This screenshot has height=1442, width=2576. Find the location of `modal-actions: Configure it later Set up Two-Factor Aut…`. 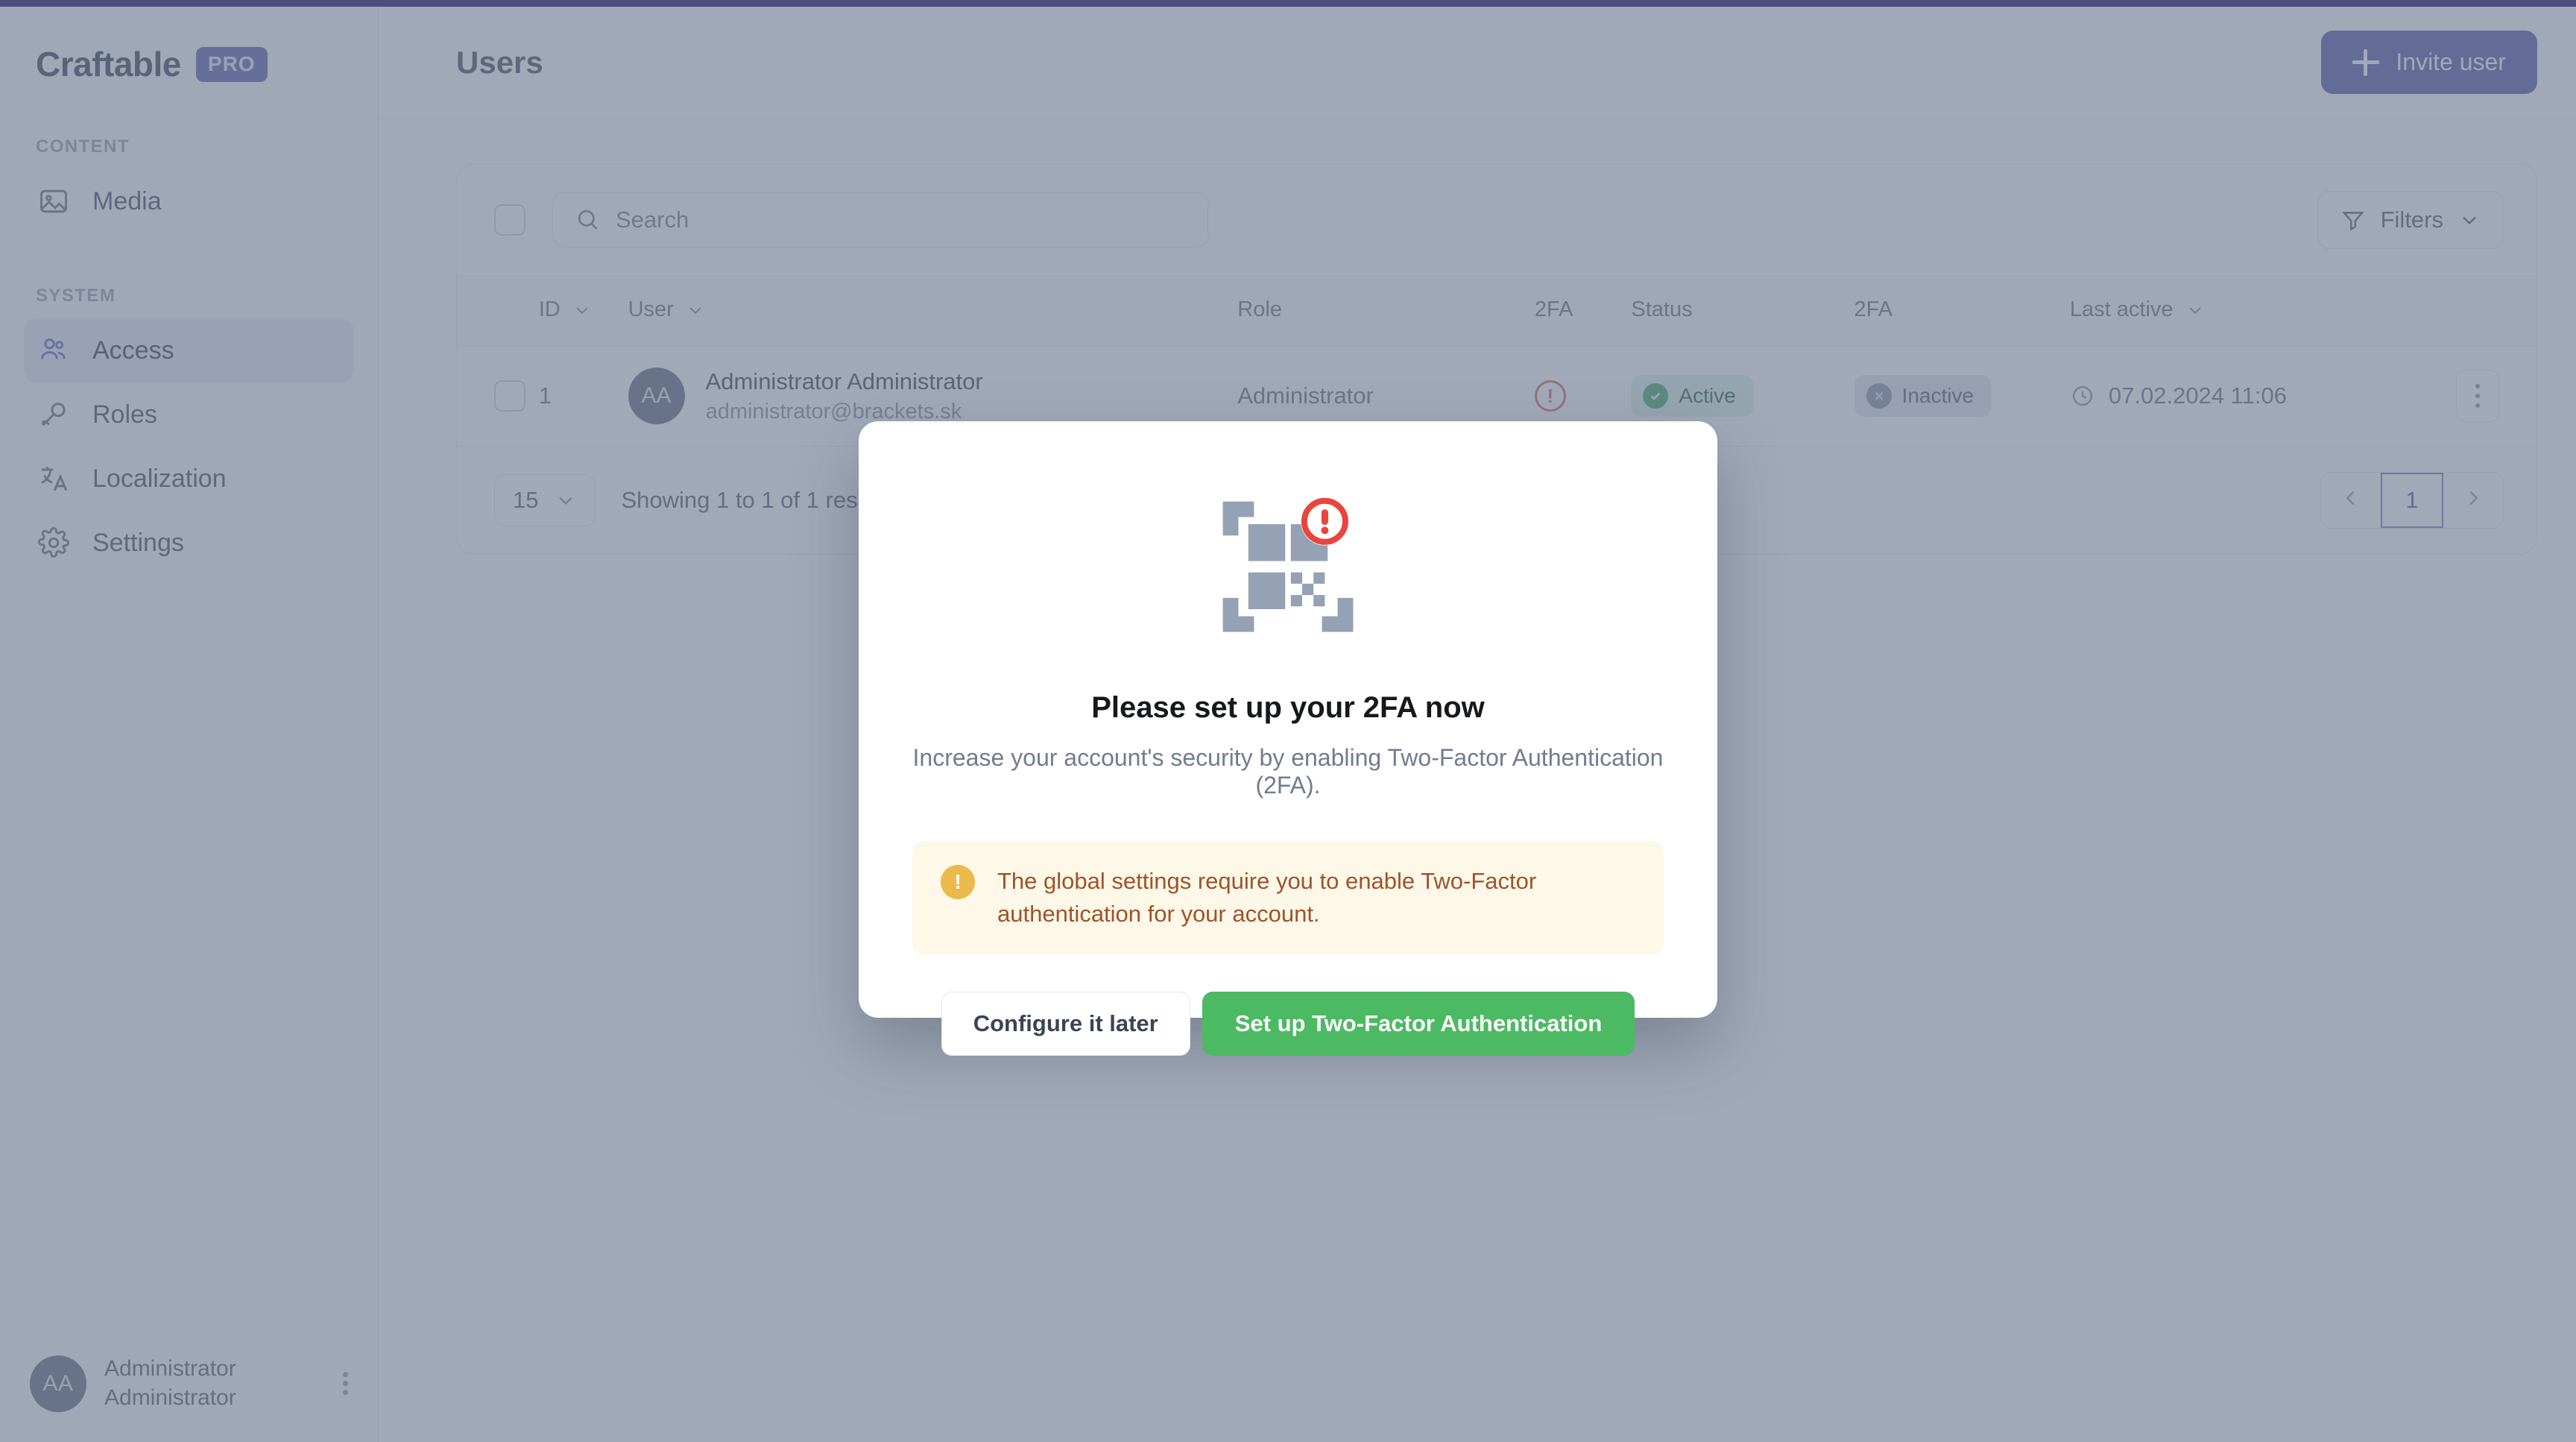

modal-actions: Configure it later Set up Two-Factor Aut… is located at coordinates (1288, 1024).